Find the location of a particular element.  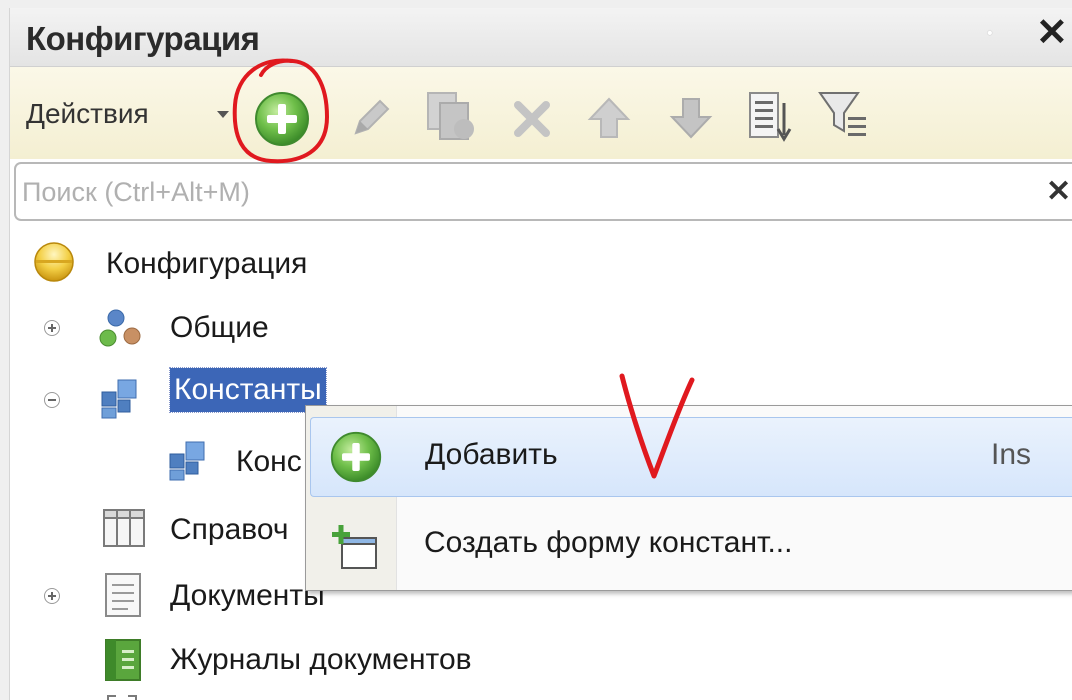

catalogs-icon is located at coordinates (124, 528).